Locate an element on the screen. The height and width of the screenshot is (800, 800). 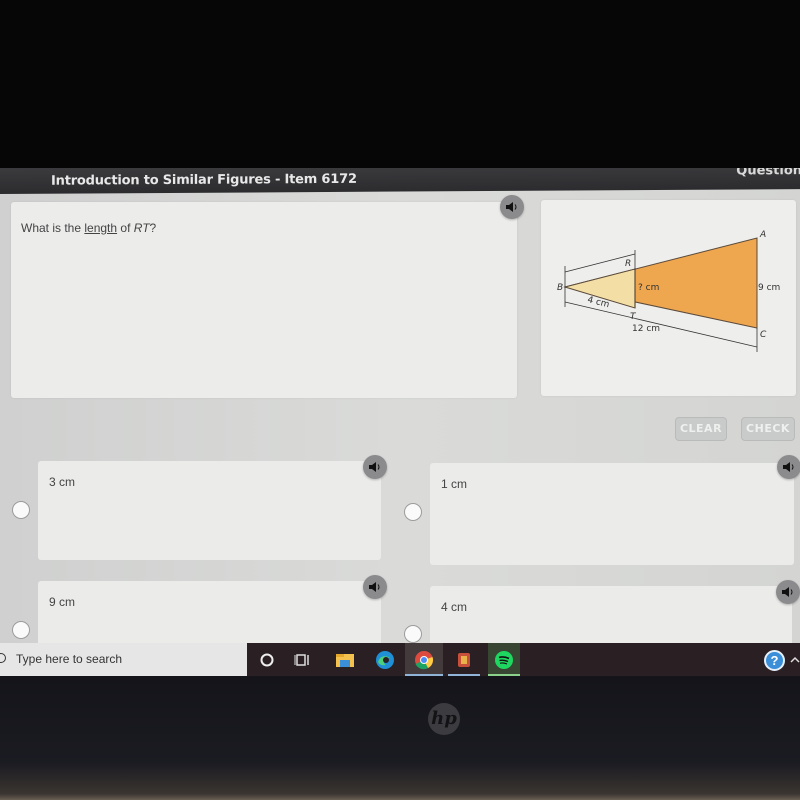
label-bc: 12 cm is located at coordinates (646, 329).